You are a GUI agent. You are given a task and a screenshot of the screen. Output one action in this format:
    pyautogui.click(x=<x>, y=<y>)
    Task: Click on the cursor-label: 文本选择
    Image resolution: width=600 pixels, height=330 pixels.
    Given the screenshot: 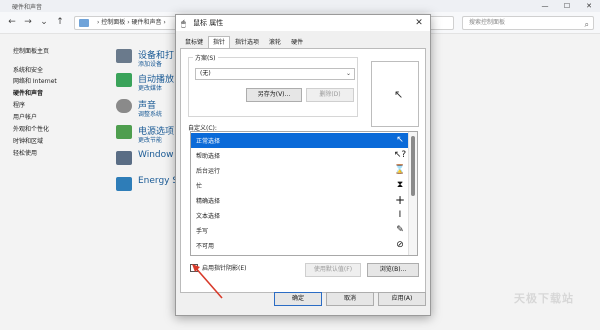 What is the action you would take?
    pyautogui.click(x=208, y=216)
    